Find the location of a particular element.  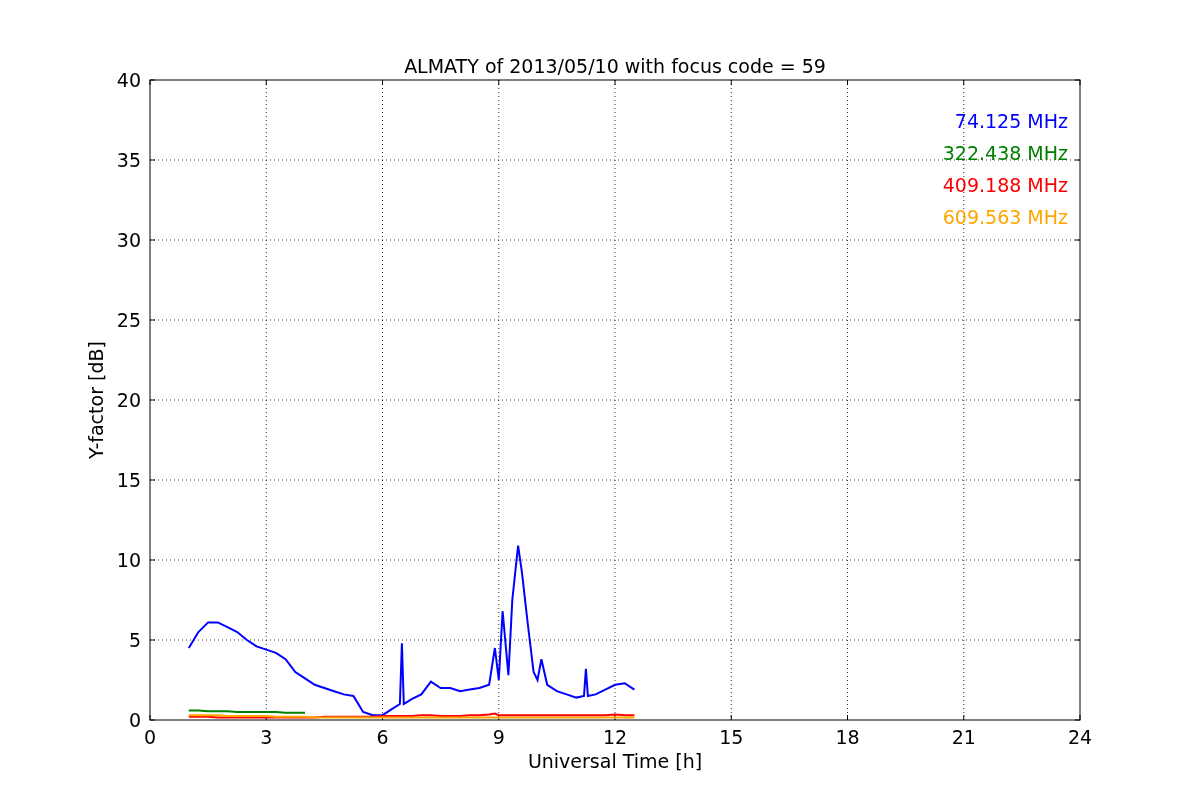

tick-label: 12 is located at coordinates (615, 737).